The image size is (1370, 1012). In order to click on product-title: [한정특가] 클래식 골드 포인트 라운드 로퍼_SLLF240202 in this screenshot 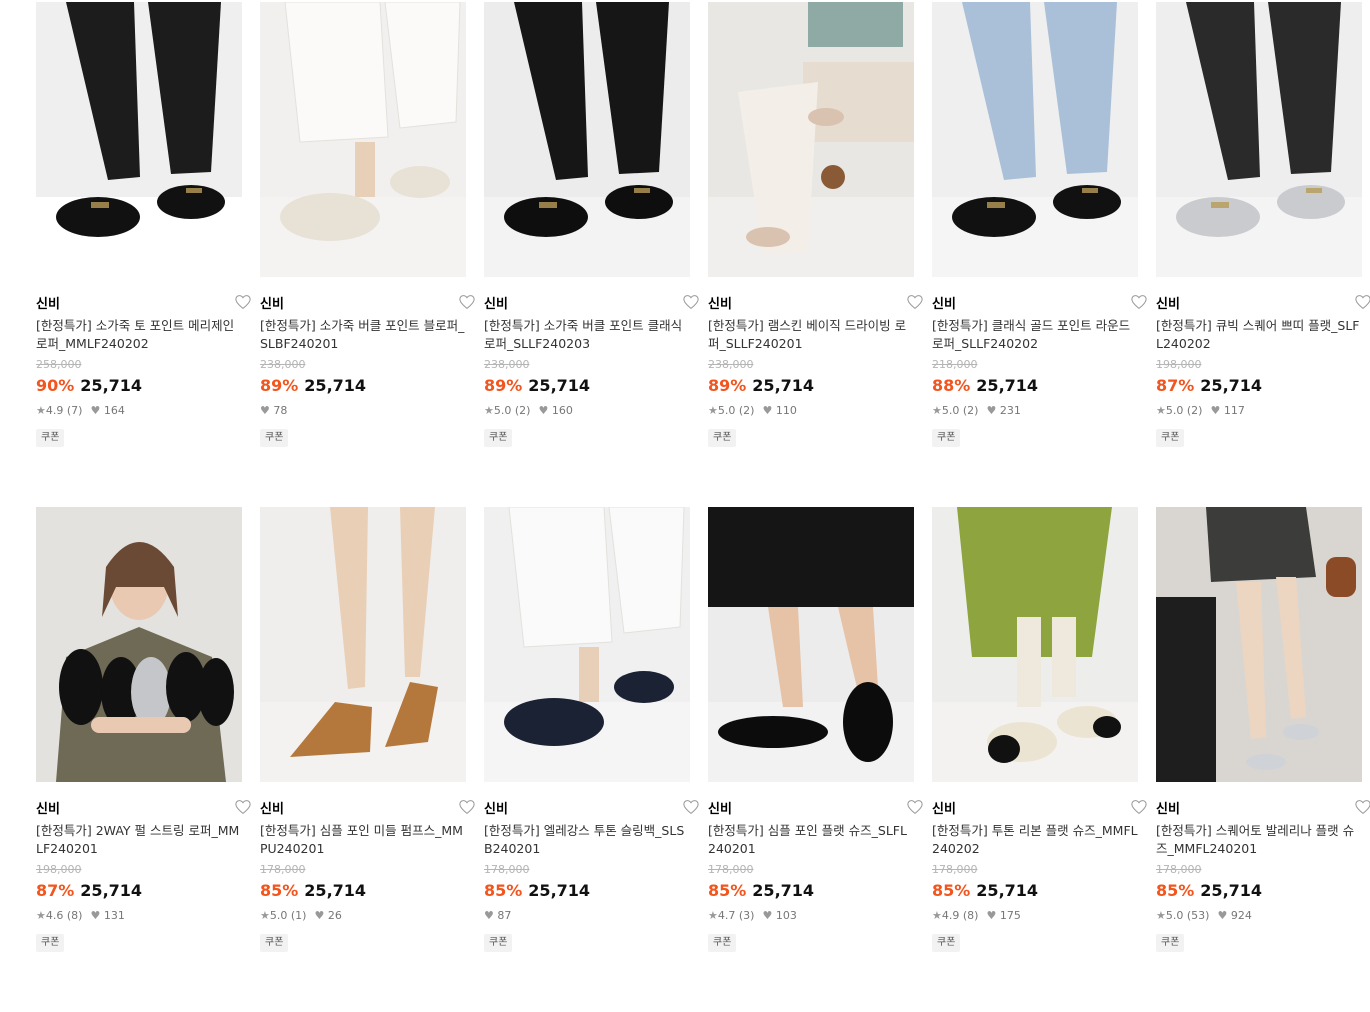, I will do `click(1035, 335)`.